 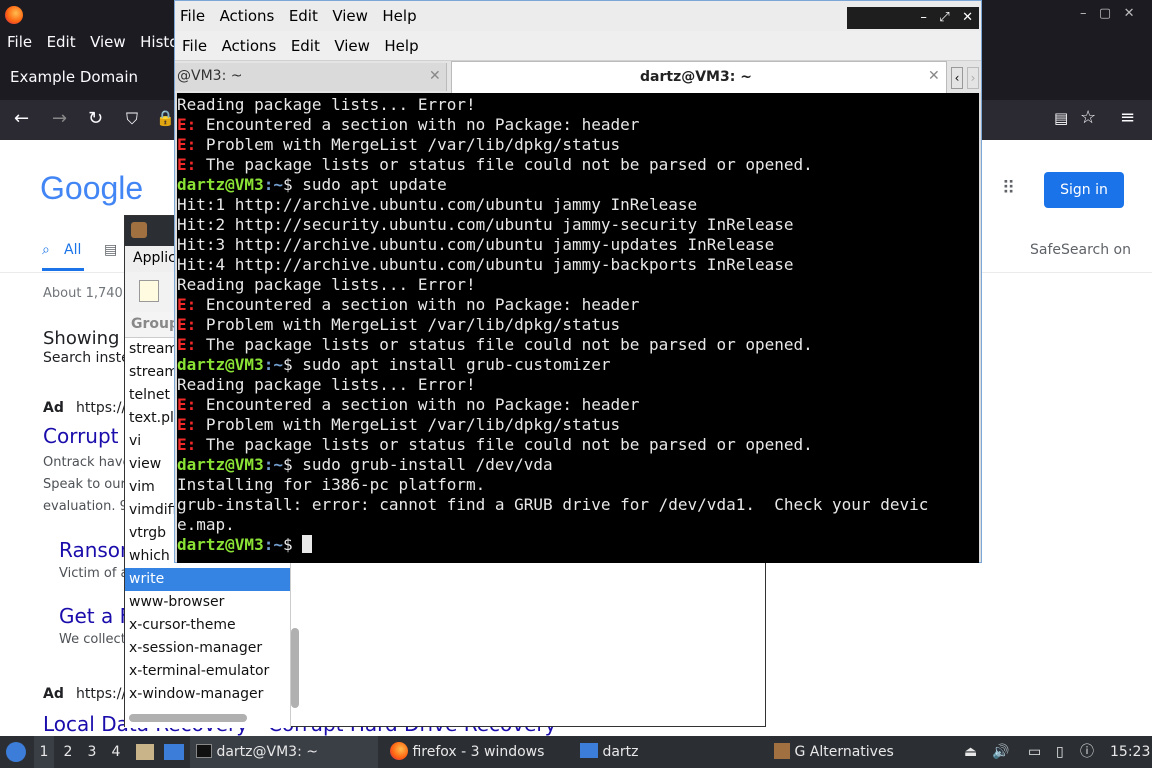 What do you see at coordinates (92, 639) in the screenshot?
I see `sitelink-desc: We collect` at bounding box center [92, 639].